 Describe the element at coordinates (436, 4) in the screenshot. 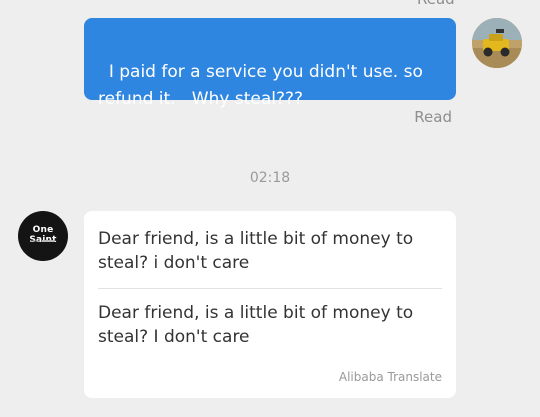

I see `previous-read-status: Read` at that location.